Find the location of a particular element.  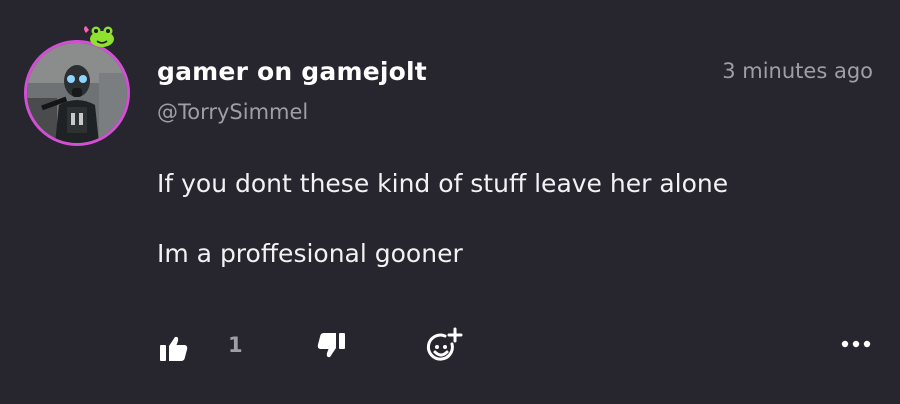

author-display-name: gamer on gamejolt is located at coordinates (292, 71).